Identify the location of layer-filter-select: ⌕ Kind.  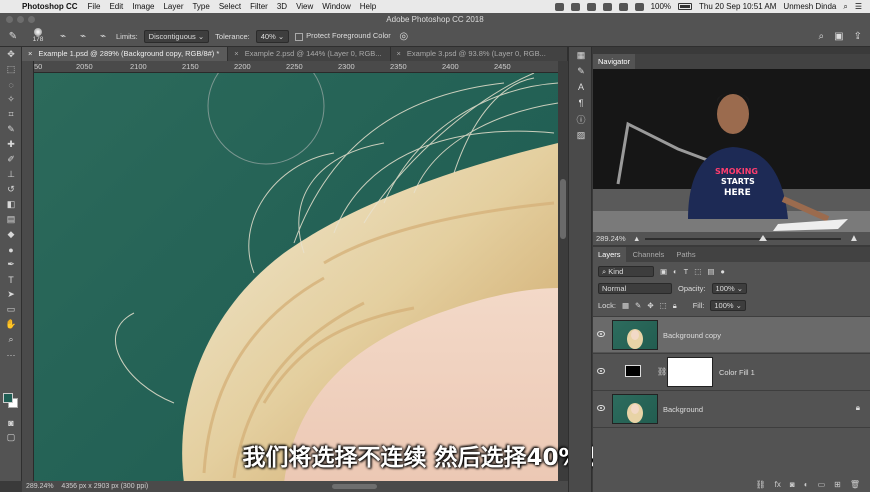
(626, 271).